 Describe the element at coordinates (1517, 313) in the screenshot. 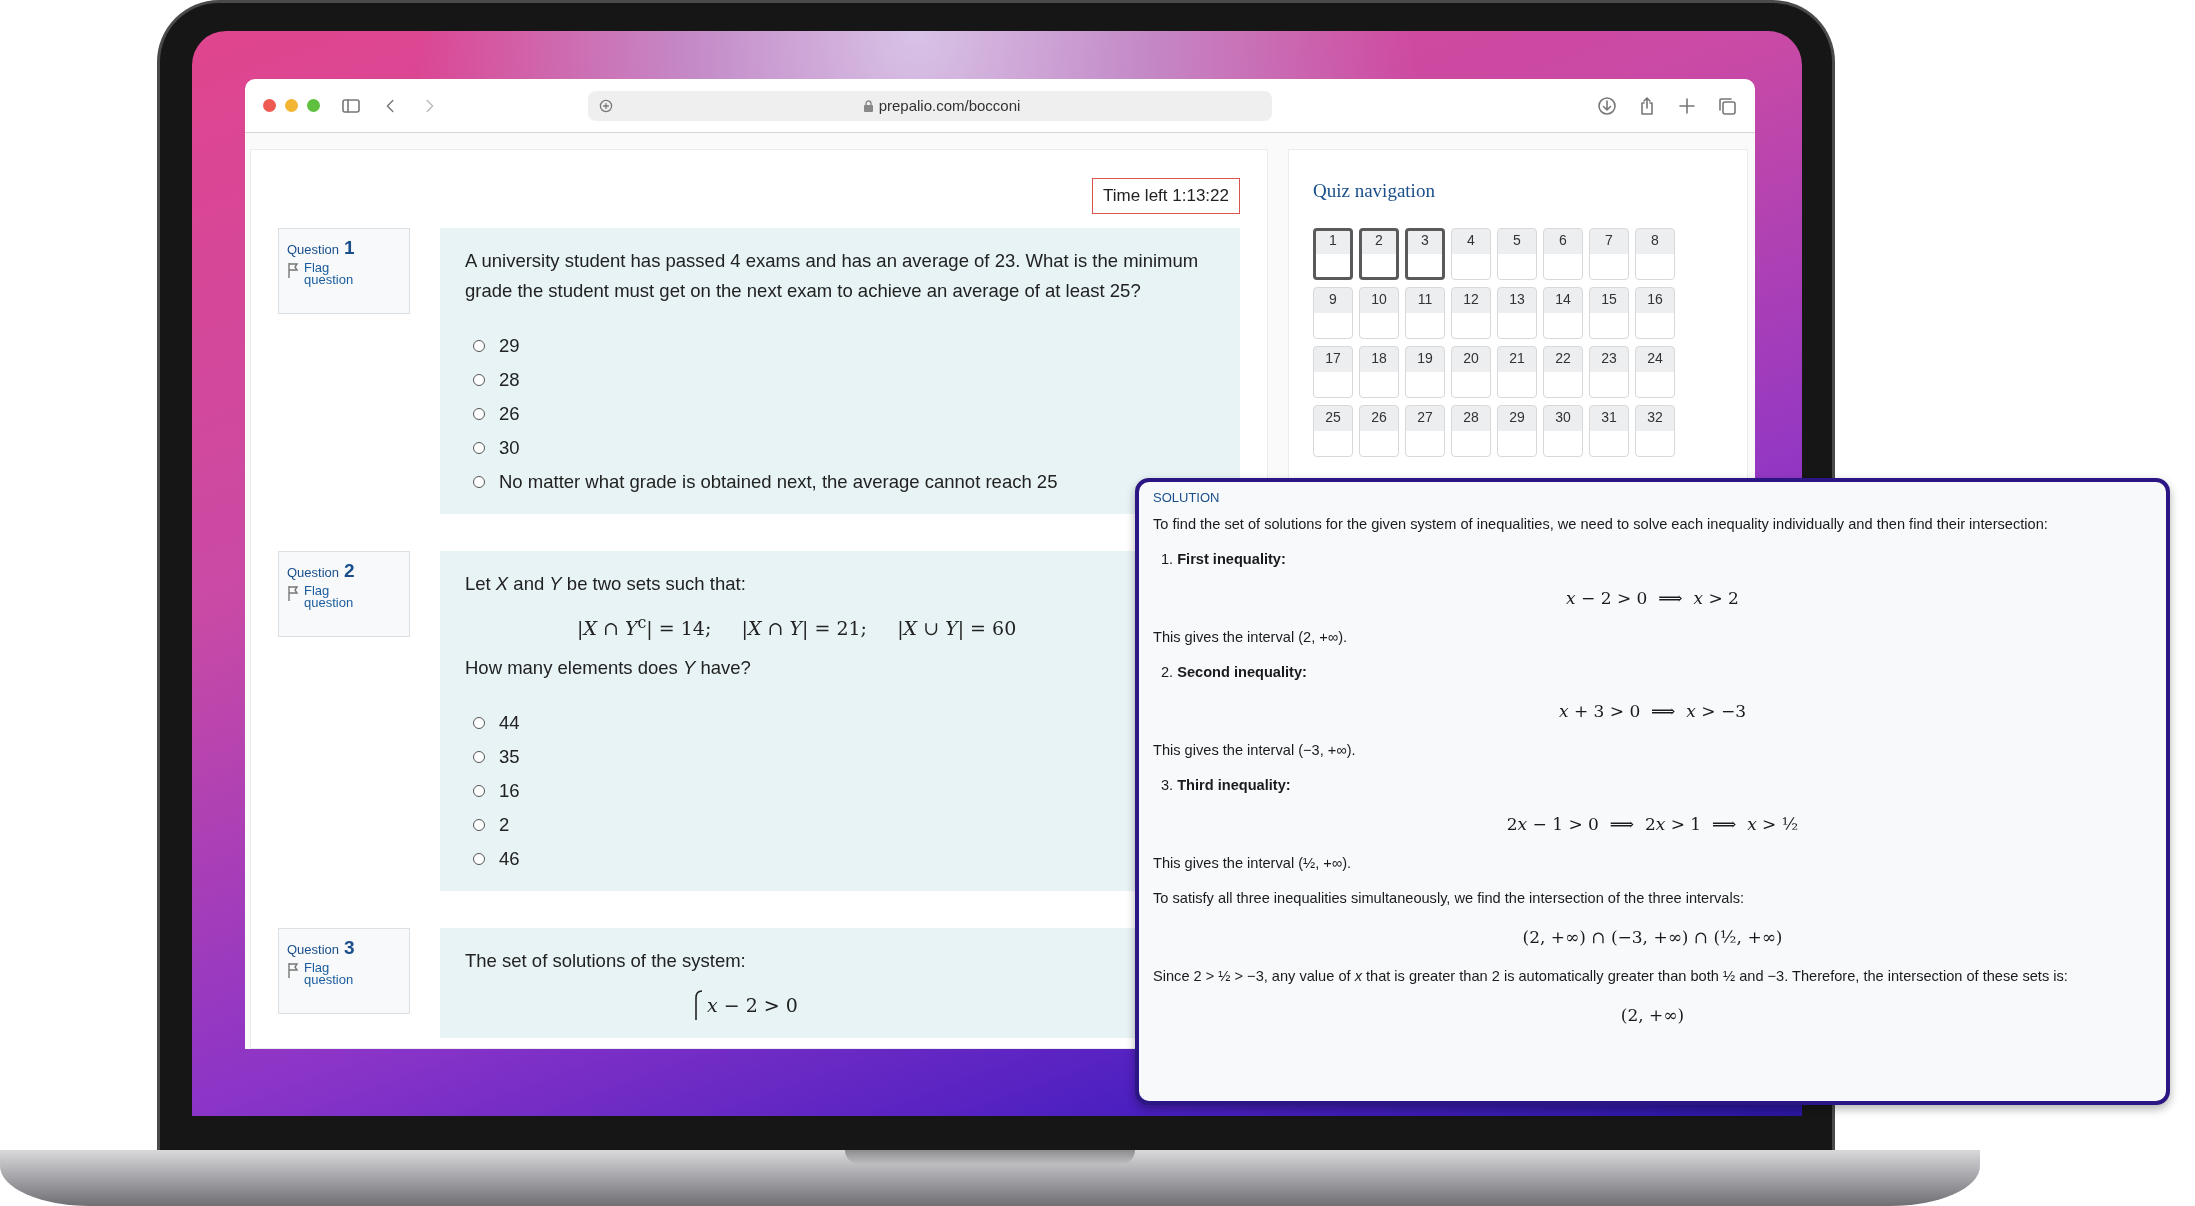

I see `question-nav-button: 13` at that location.